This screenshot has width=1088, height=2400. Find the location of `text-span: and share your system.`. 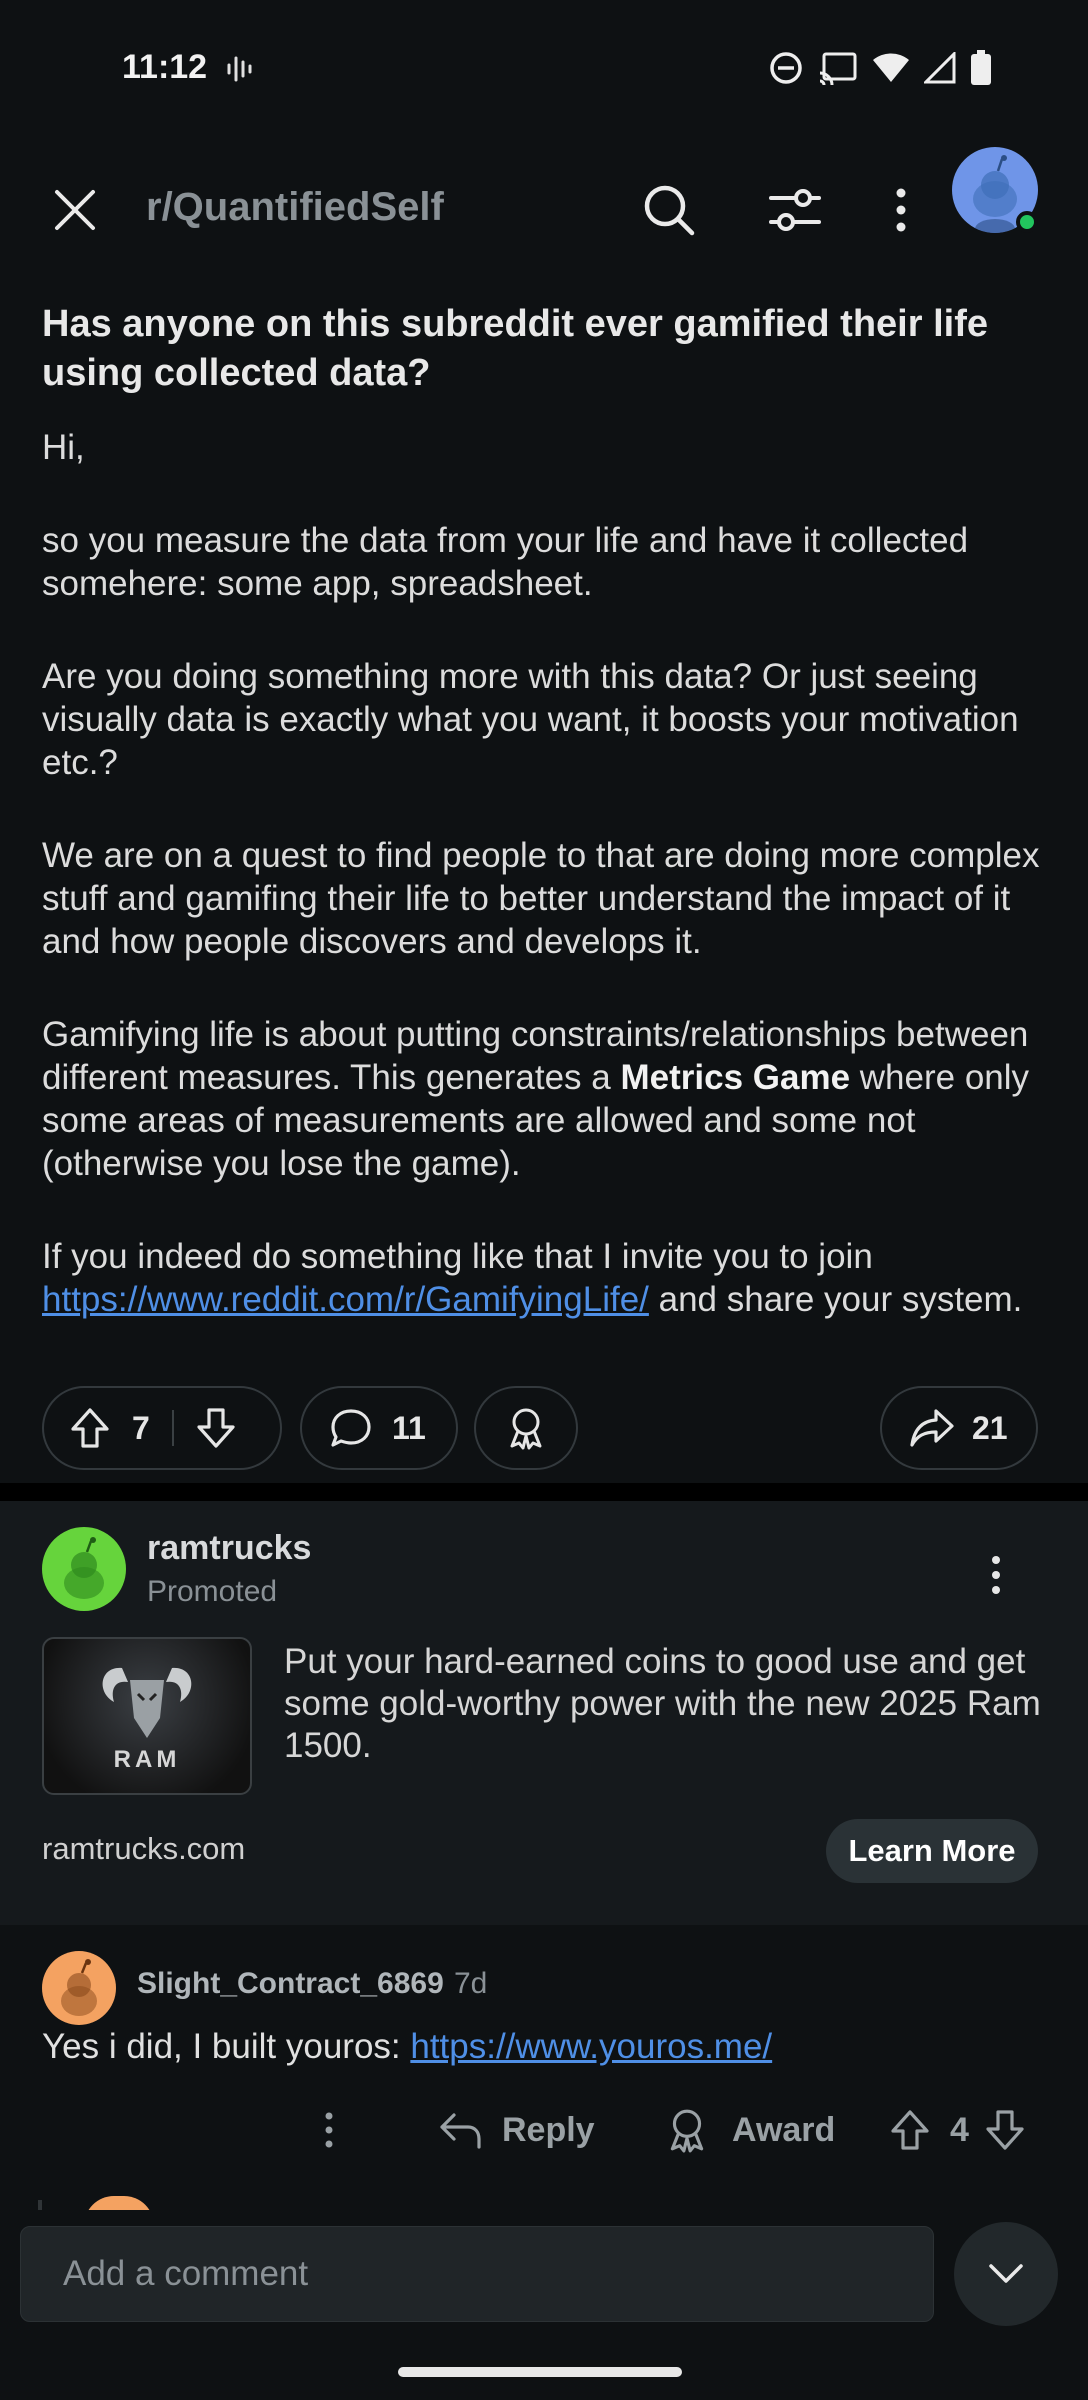

text-span: and share your system. is located at coordinates (835, 1299).